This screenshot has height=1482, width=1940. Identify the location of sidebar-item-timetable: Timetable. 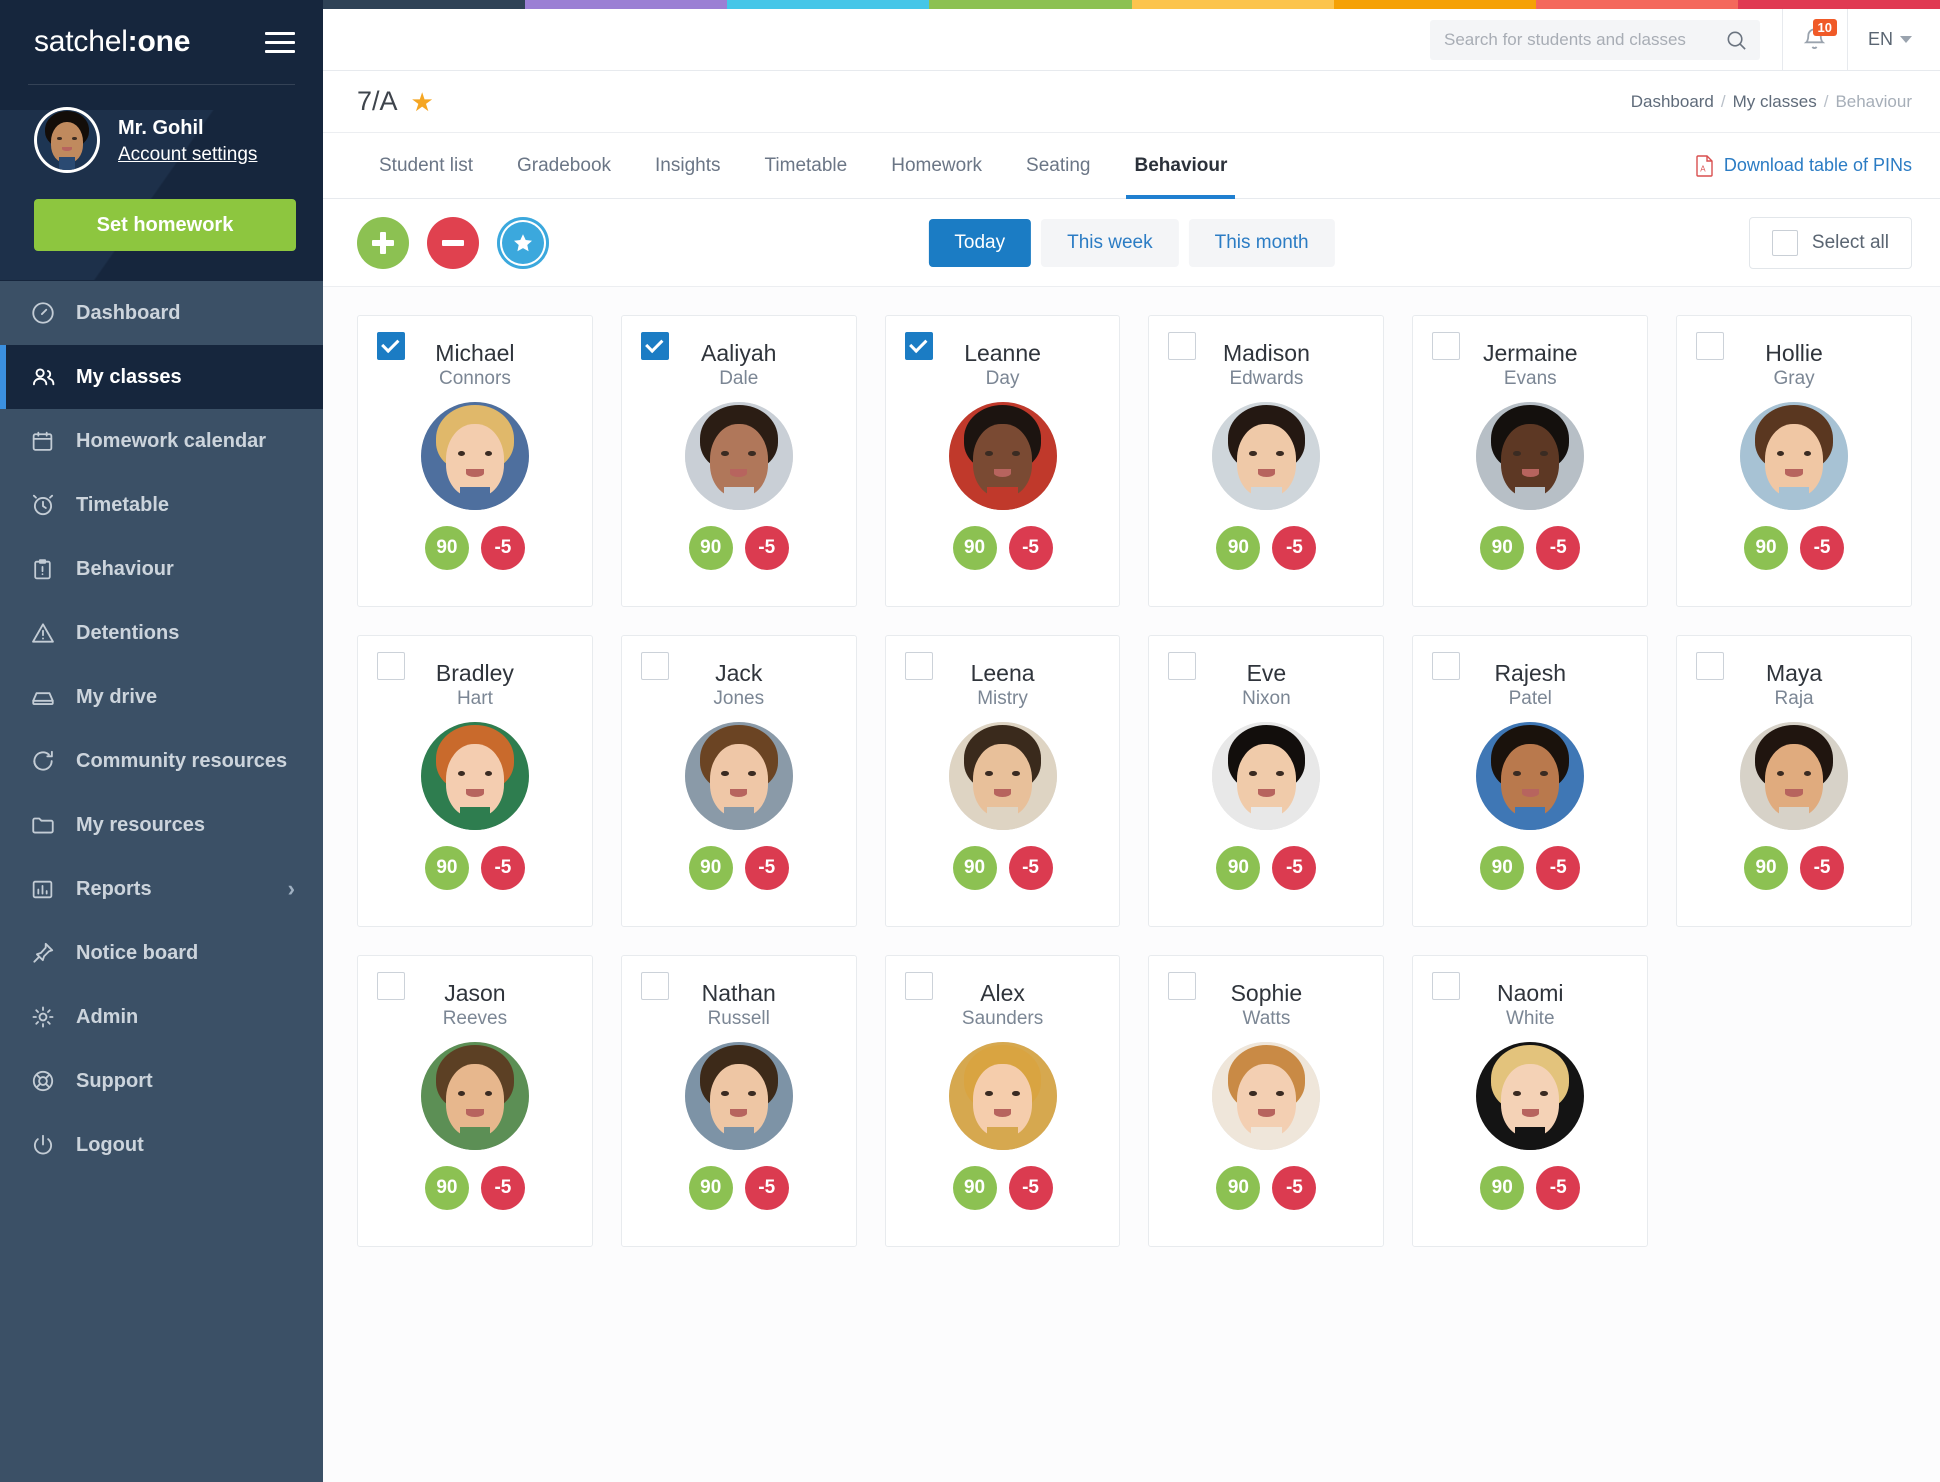
(161, 505).